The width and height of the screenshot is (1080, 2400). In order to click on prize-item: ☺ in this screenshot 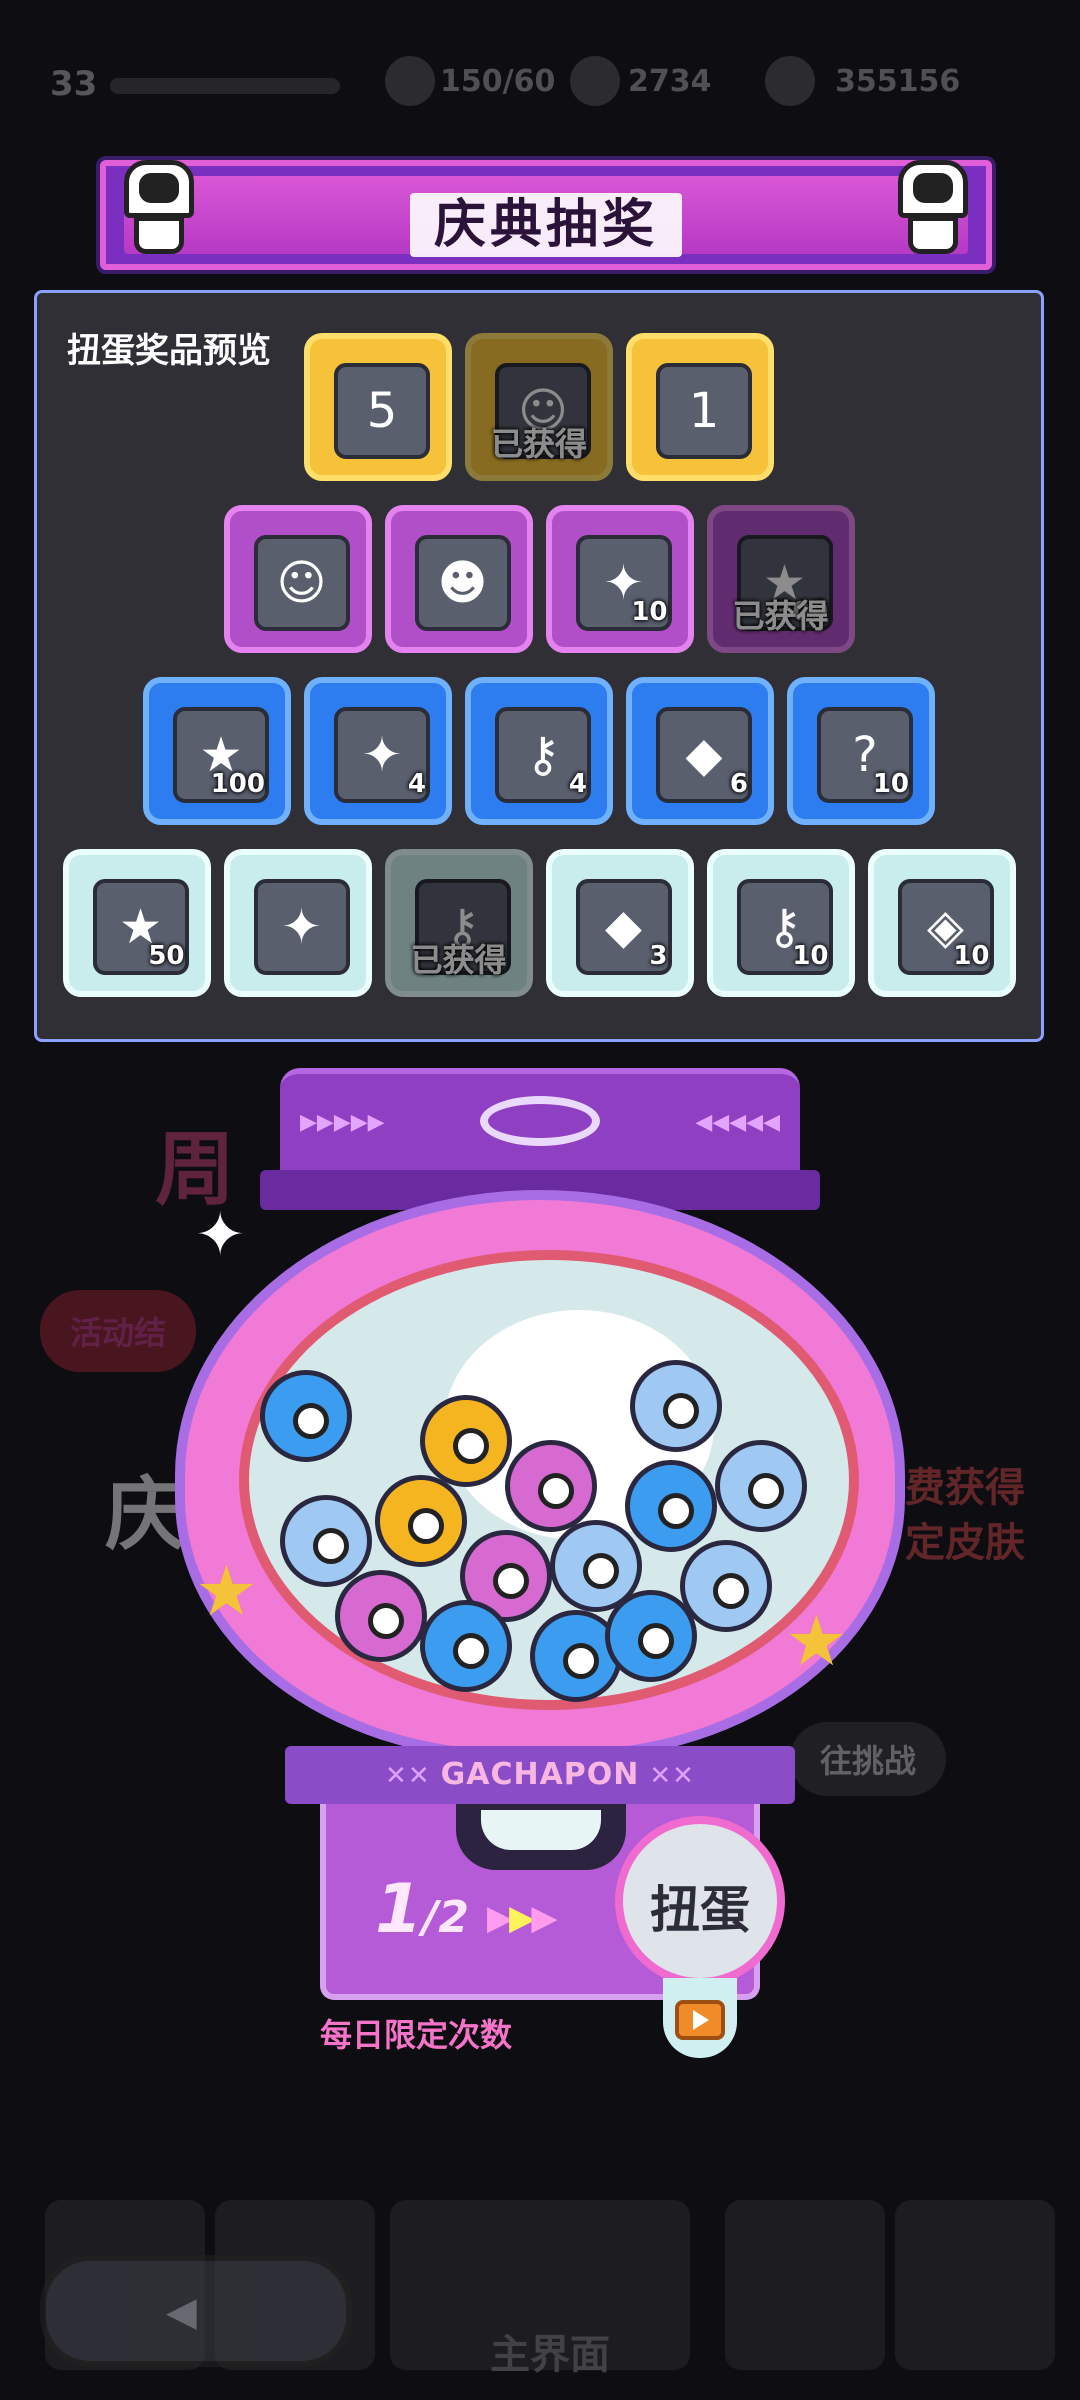, I will do `click(297, 579)`.